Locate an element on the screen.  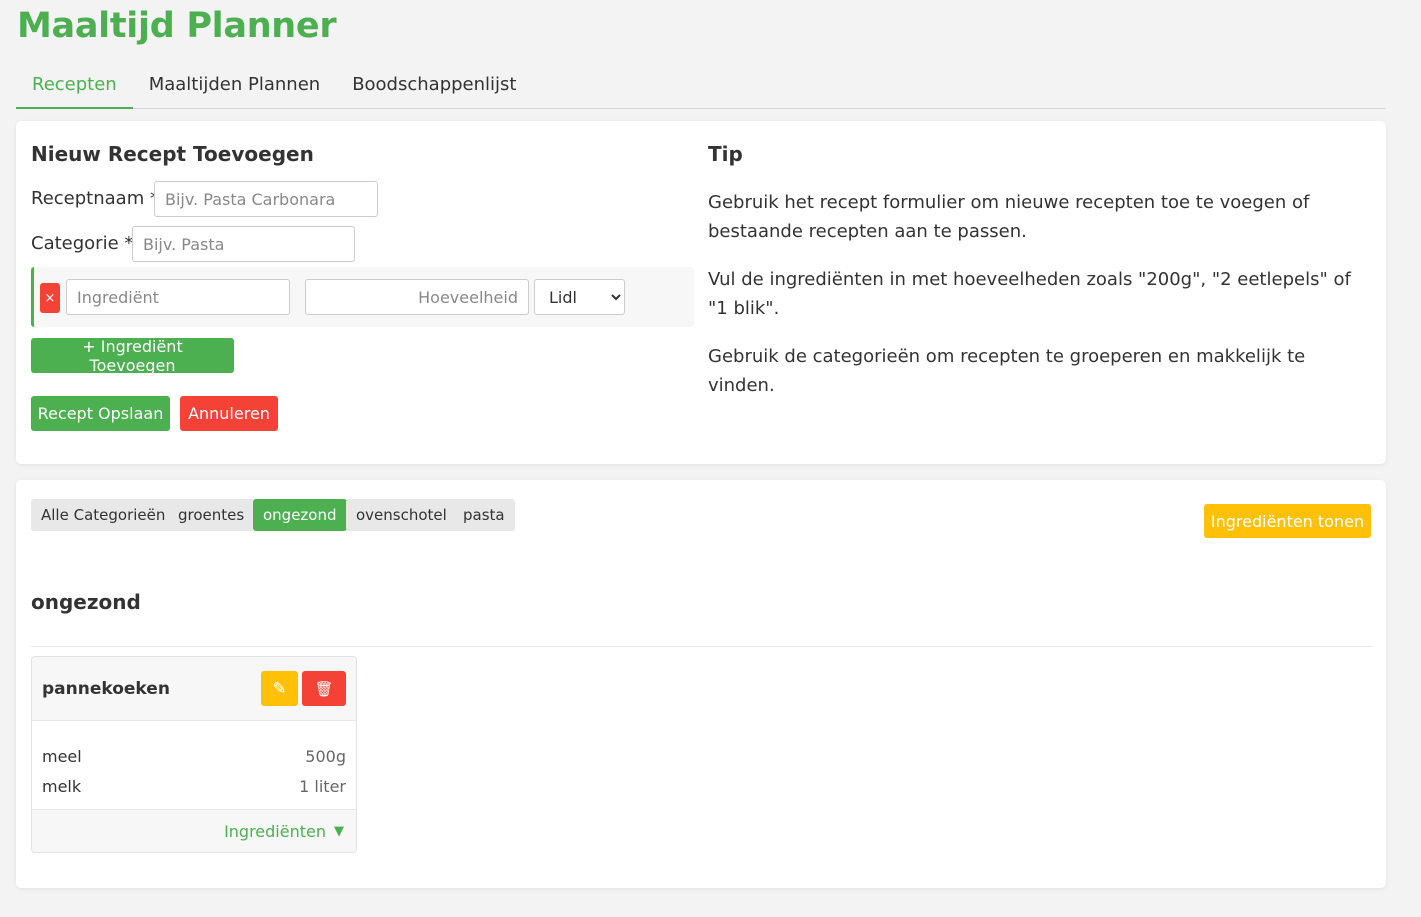
recipe-name-label: Receptnaam * is located at coordinates (95, 198).